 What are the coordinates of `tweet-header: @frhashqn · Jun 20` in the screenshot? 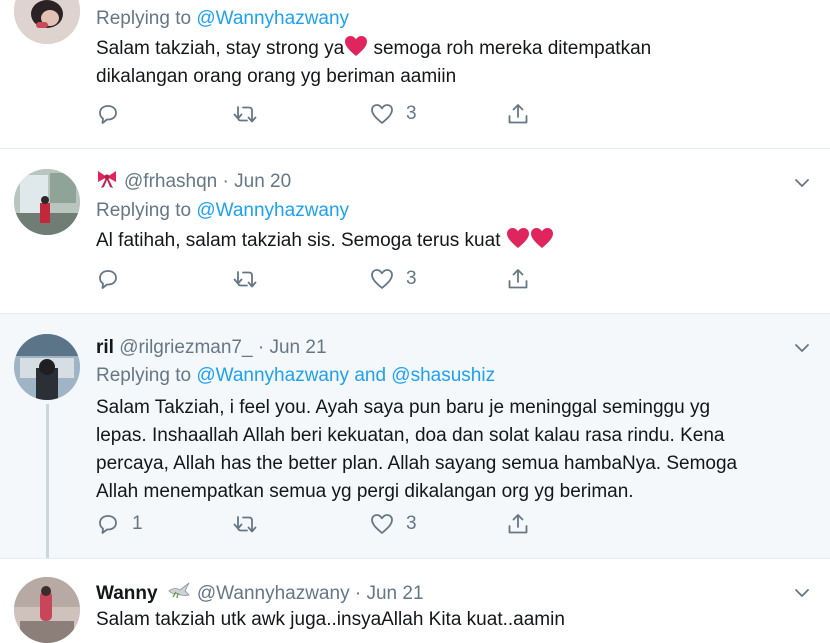 It's located at (193, 181).